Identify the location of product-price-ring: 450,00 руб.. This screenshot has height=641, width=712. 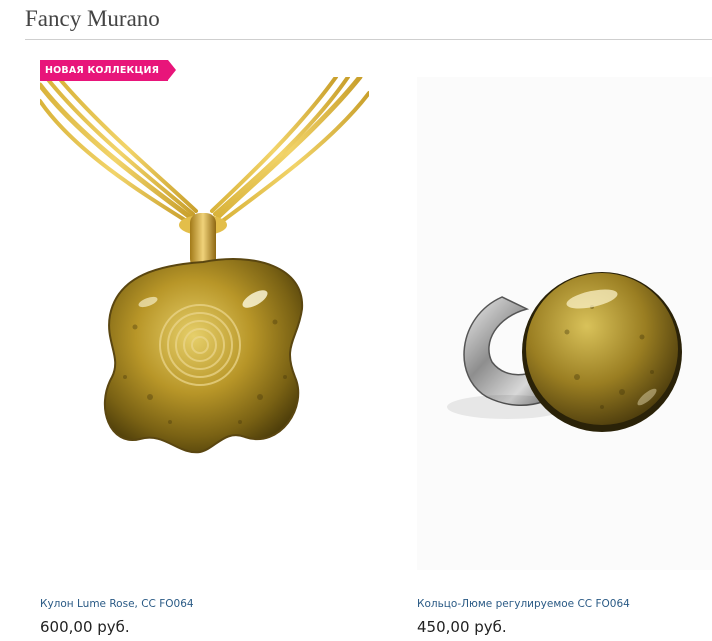
(462, 627).